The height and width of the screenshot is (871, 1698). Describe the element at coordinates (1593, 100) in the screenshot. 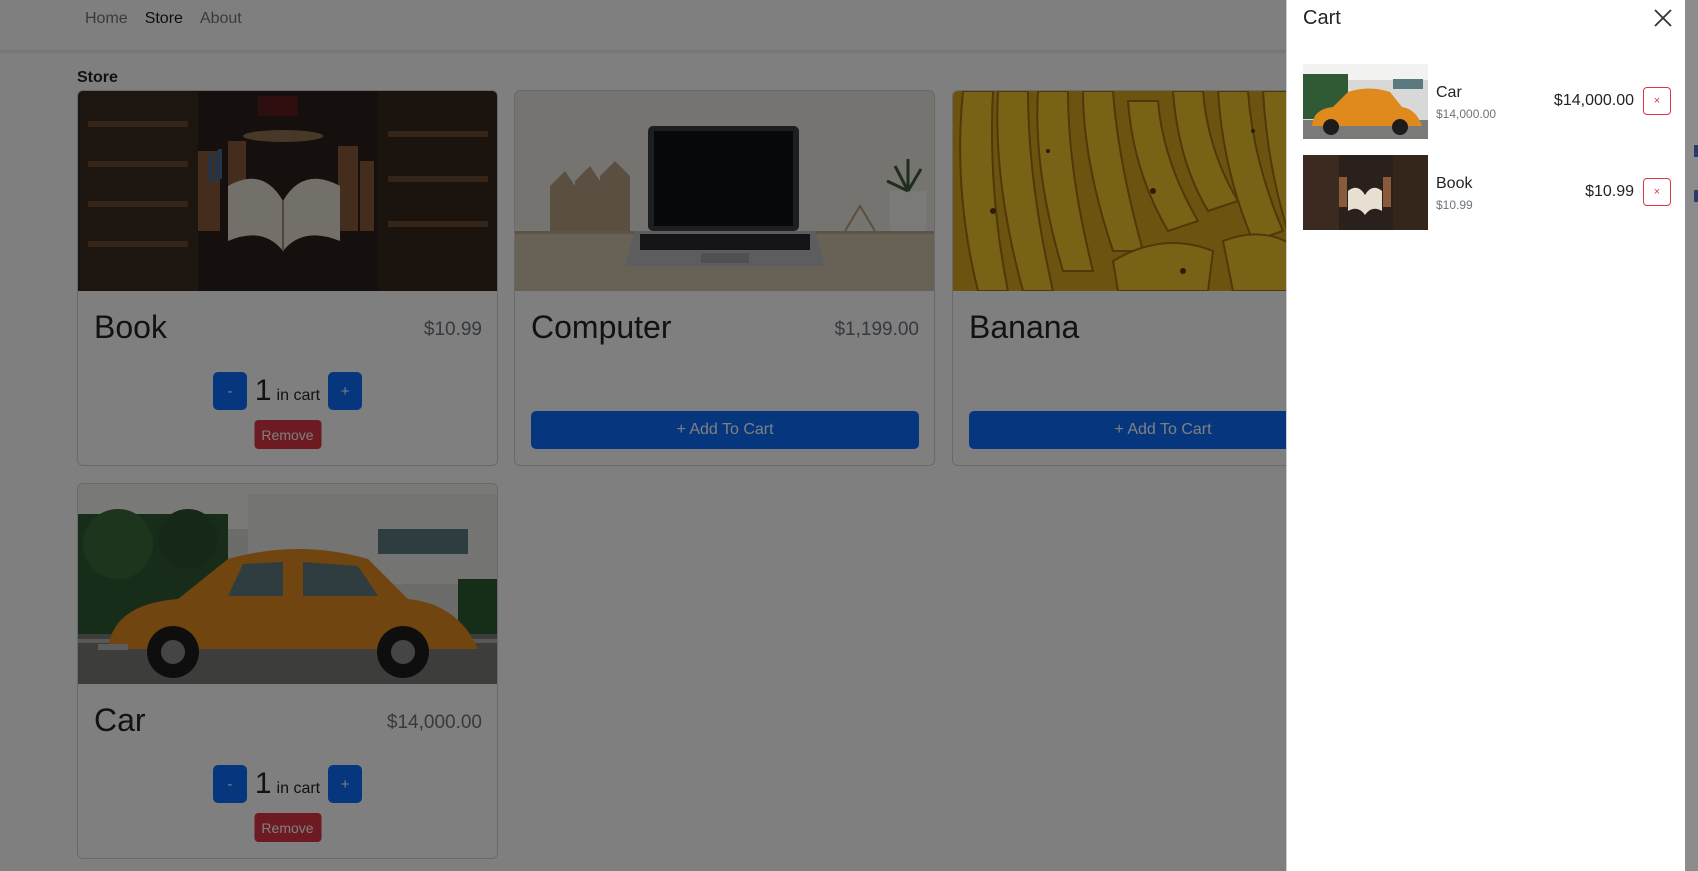

I see `cart-item-total: $14,000.00` at that location.